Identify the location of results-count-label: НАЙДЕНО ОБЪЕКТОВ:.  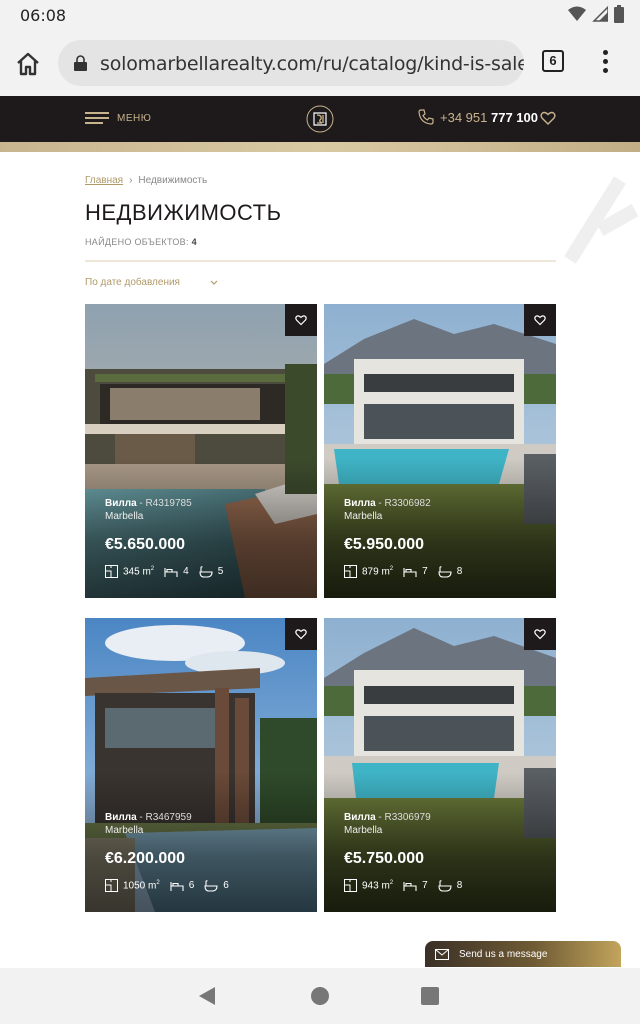
(137, 242).